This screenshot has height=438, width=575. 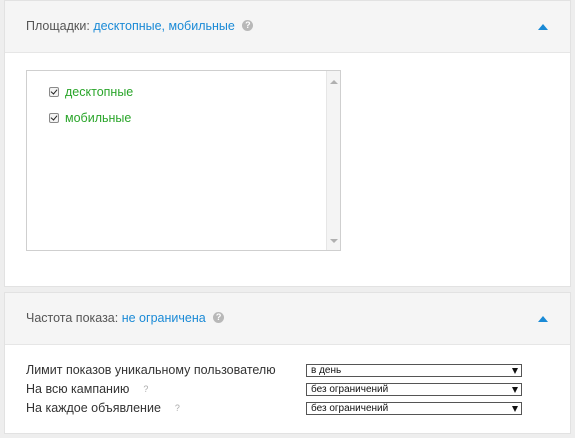 What do you see at coordinates (287, 319) in the screenshot?
I see `frequency-panel-header: Частота показа: не ограничена ?` at bounding box center [287, 319].